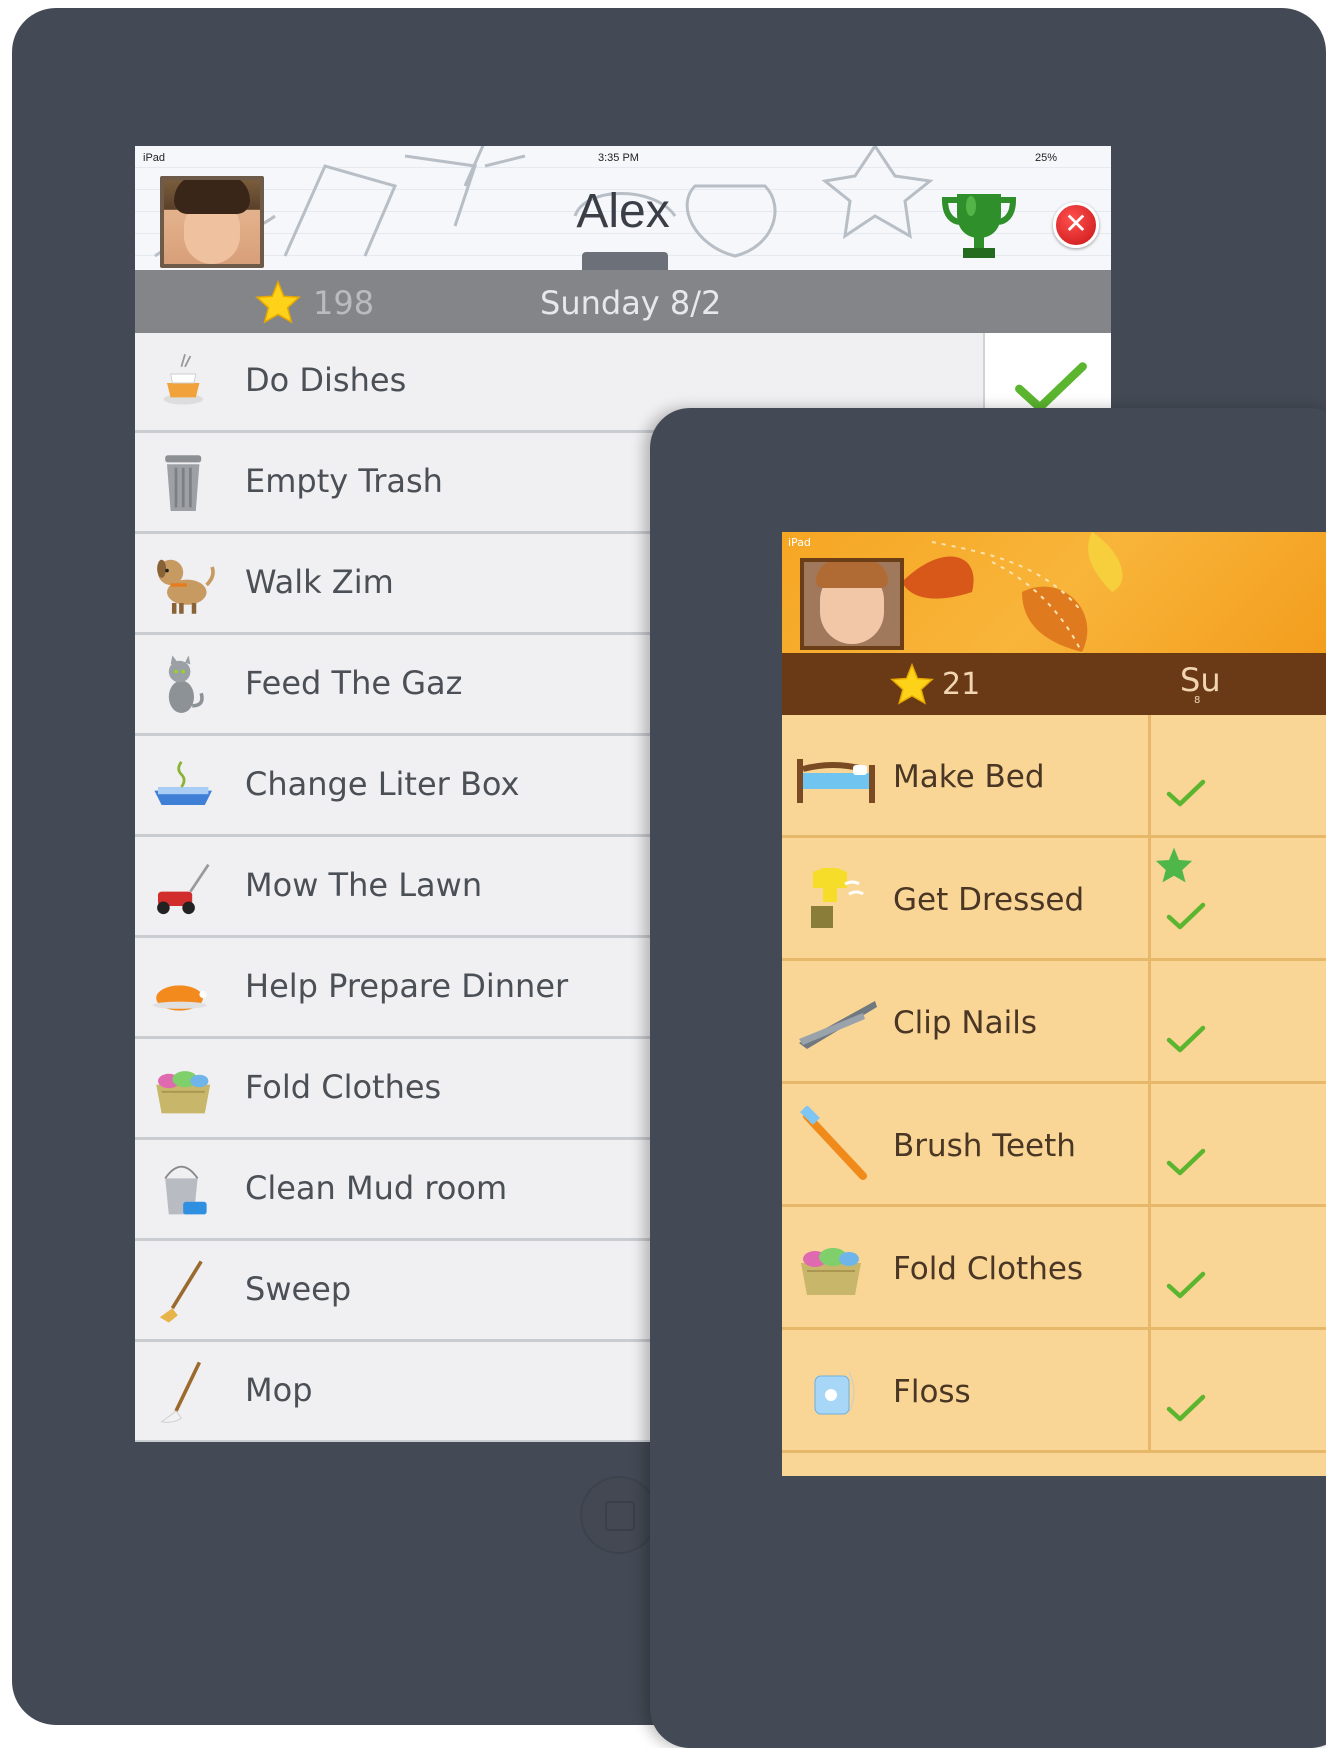  Describe the element at coordinates (186, 684) in the screenshot. I see `cat-icon` at that location.